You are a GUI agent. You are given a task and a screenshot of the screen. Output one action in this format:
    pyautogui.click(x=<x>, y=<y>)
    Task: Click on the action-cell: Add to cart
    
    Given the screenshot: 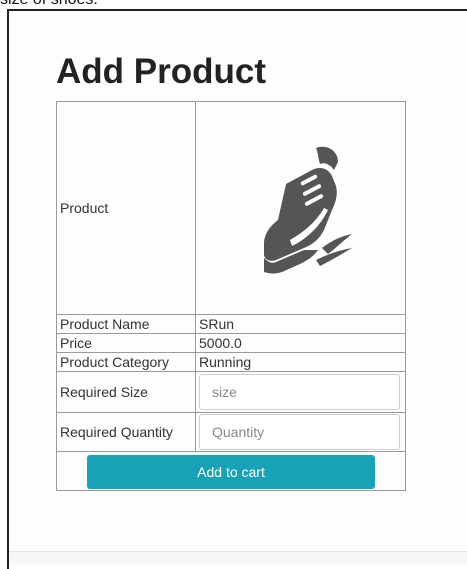 What is the action you would take?
    pyautogui.click(x=231, y=471)
    